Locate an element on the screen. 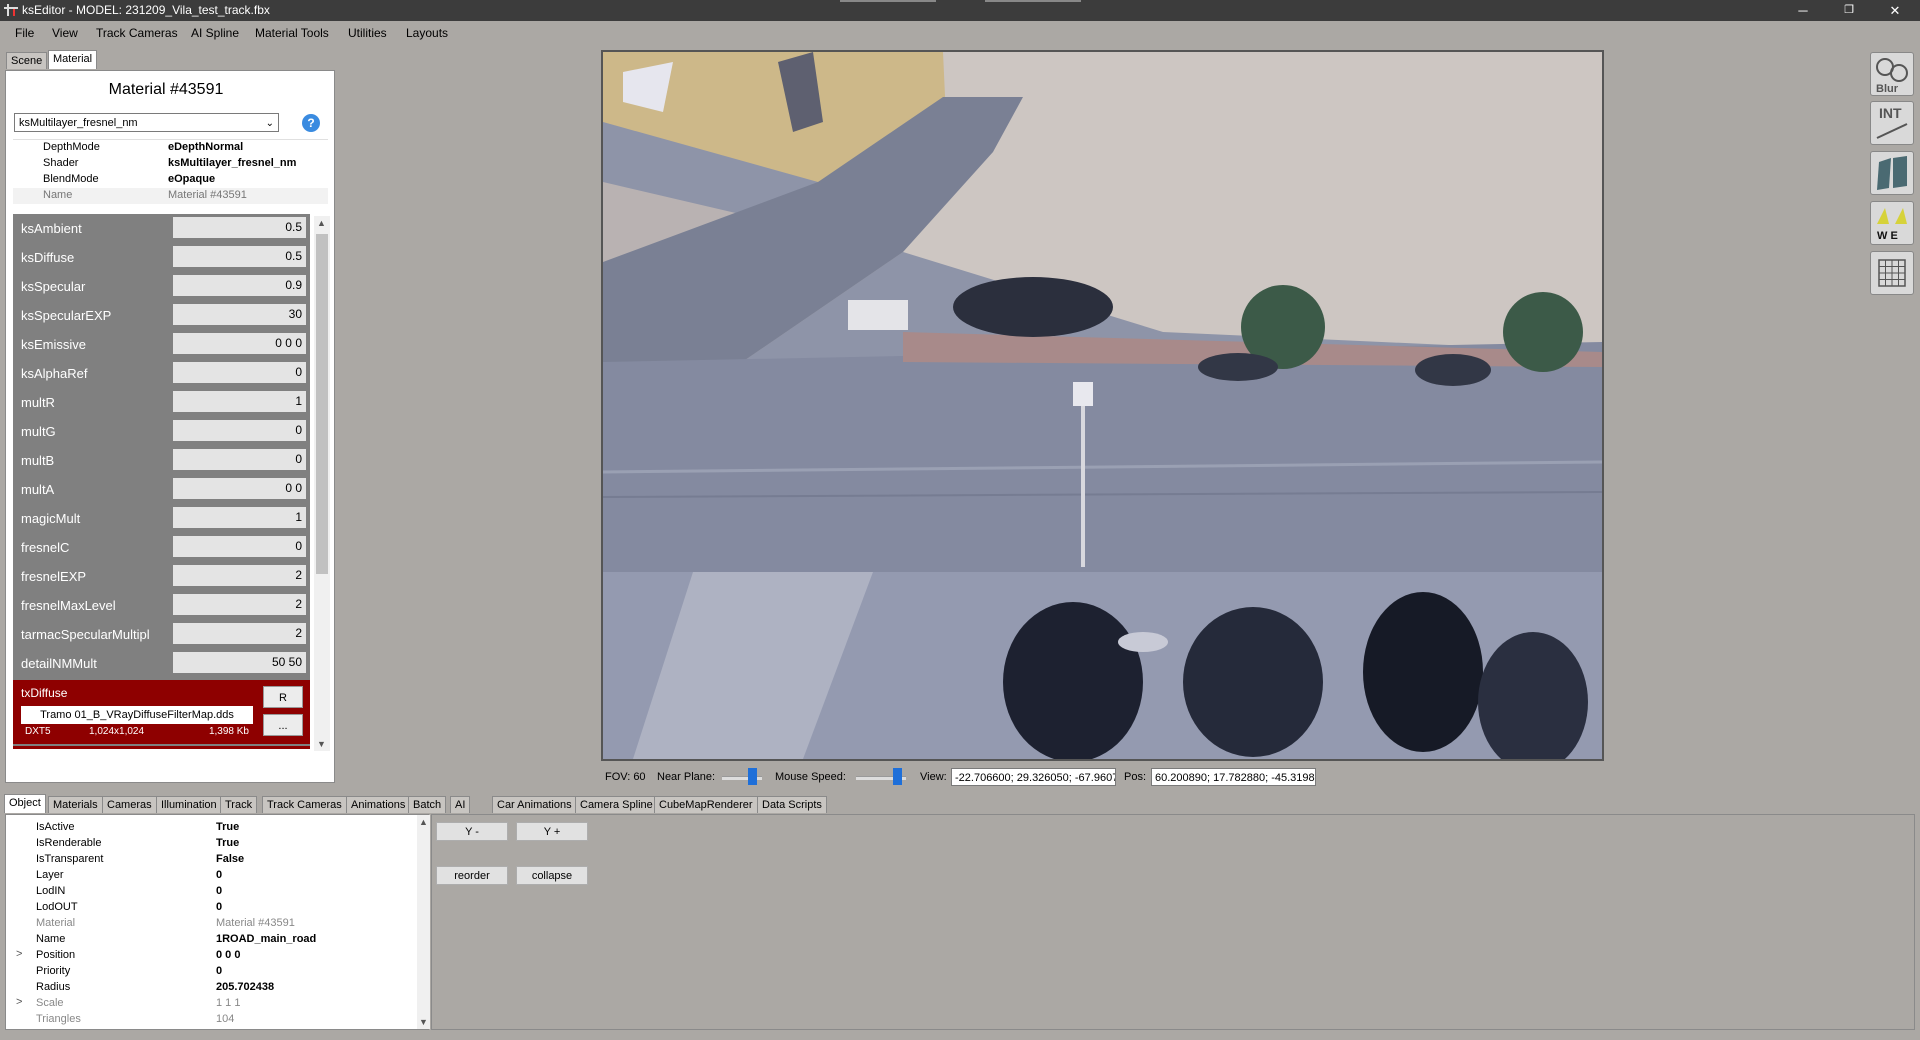  tab-material: Material is located at coordinates (73, 59).